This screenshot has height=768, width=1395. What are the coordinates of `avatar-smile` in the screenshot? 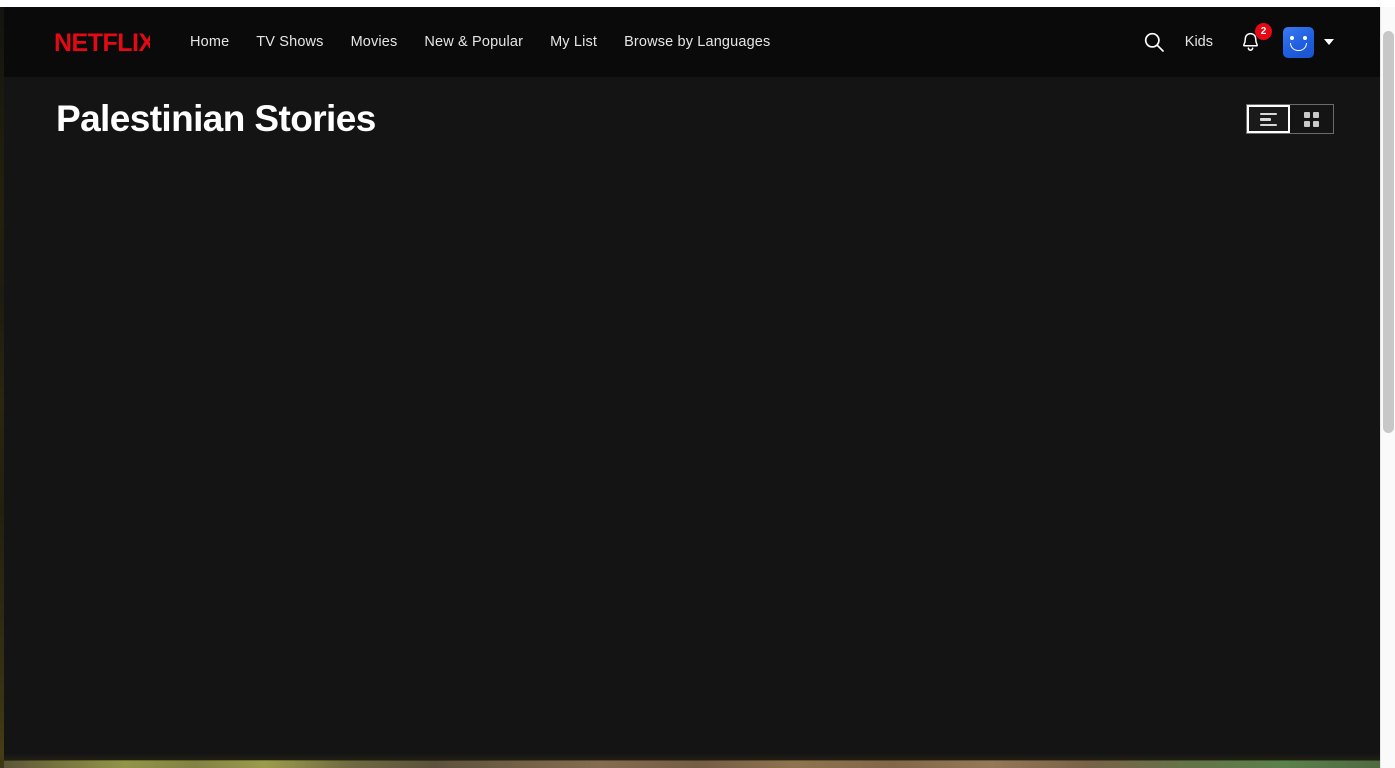 It's located at (1298, 46).